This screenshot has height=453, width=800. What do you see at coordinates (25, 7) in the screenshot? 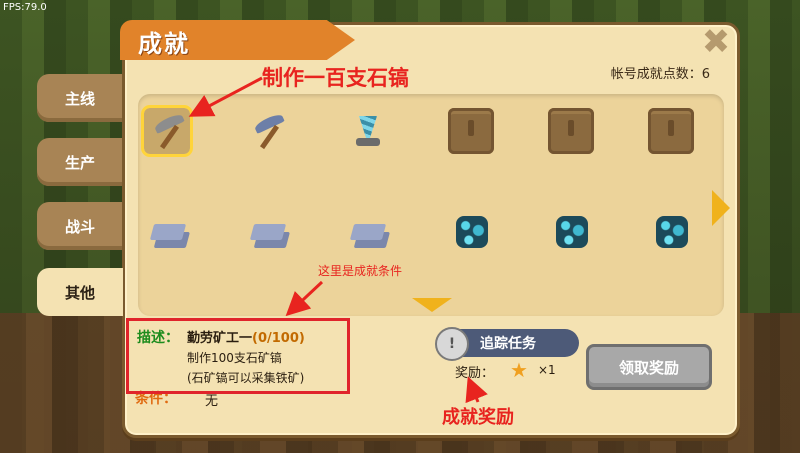
I see `fps-counter: FPS:79.0` at bounding box center [25, 7].